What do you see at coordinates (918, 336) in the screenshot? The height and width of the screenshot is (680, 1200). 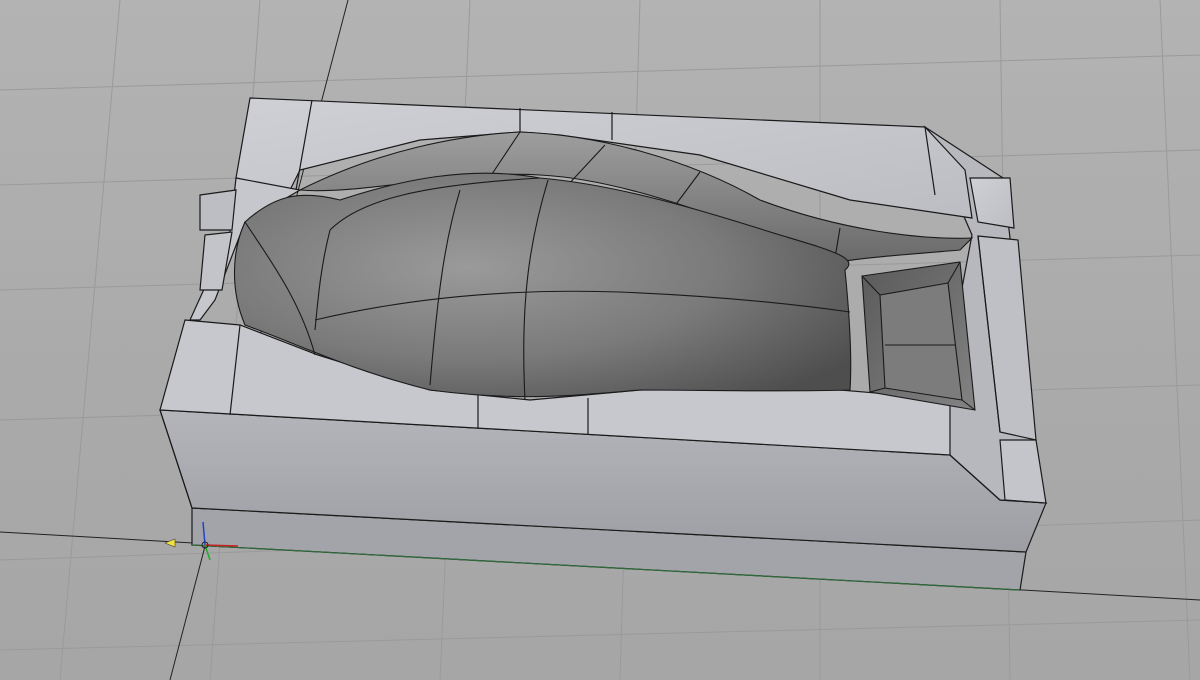 I see `cavity-pocket` at bounding box center [918, 336].